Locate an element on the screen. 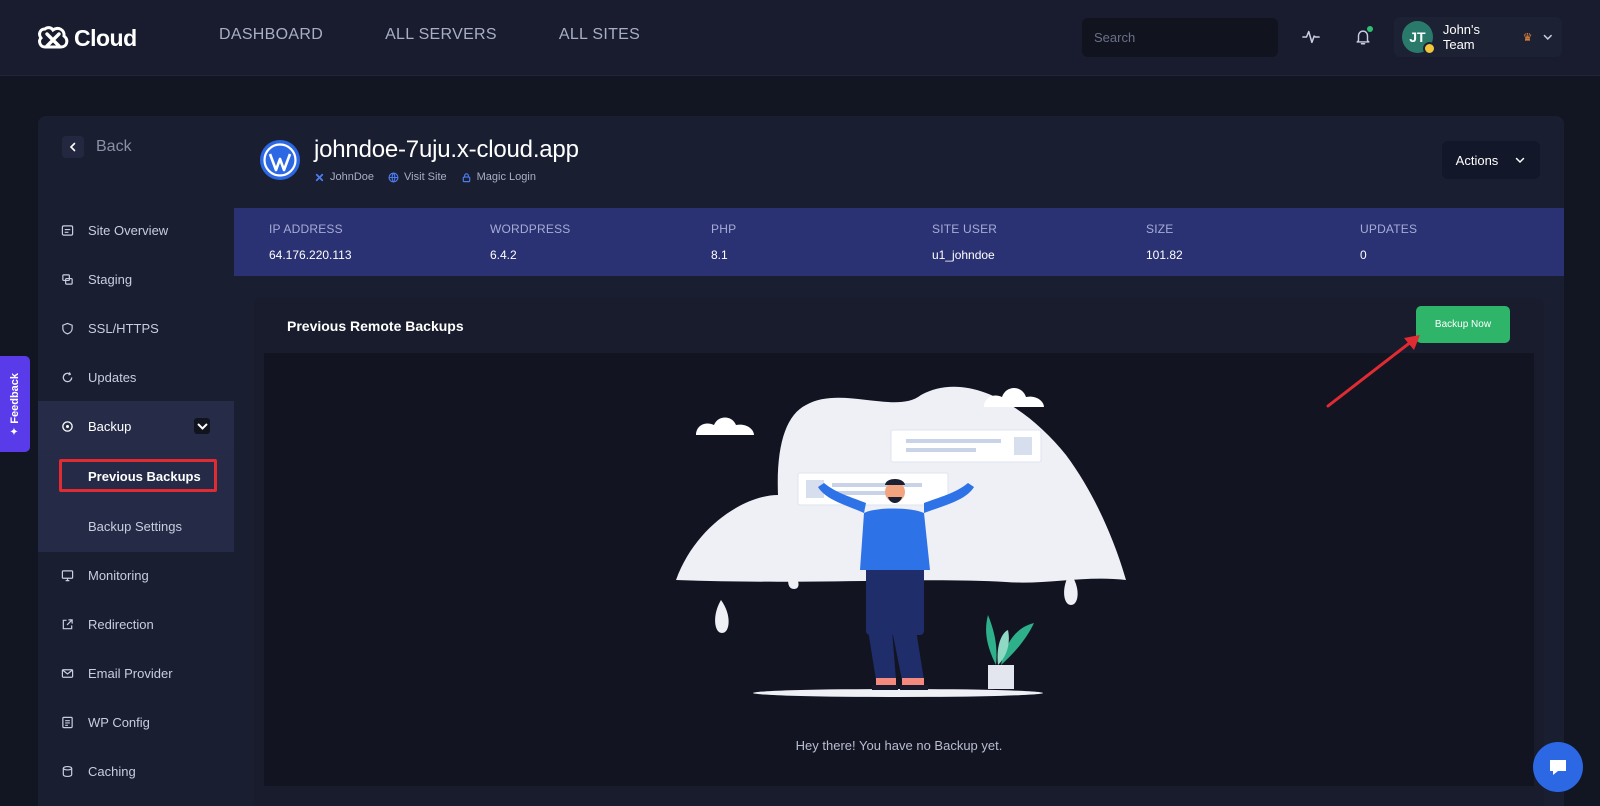  sidebar-item-wp-config: WP Config is located at coordinates (136, 722).